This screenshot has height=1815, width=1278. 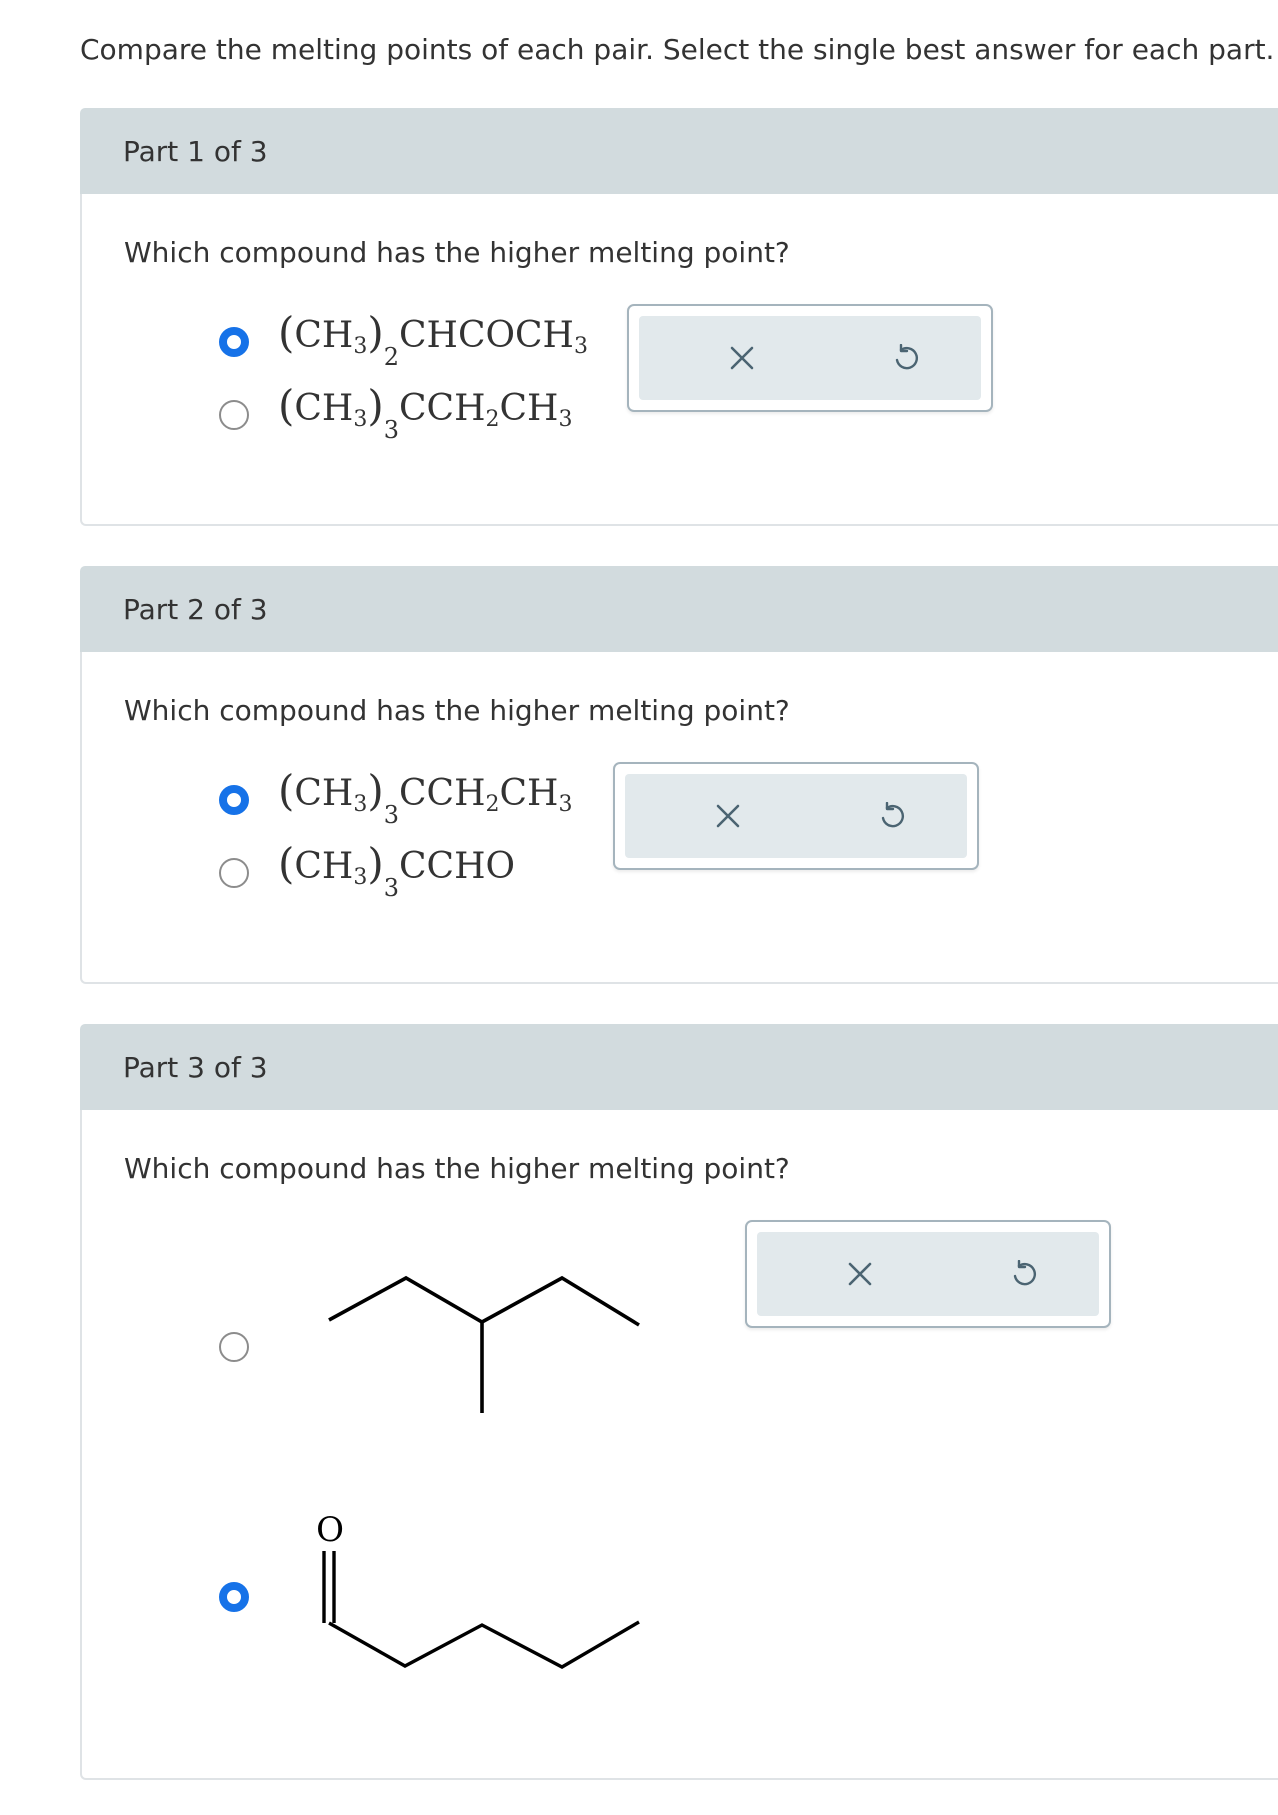 What do you see at coordinates (425, 799) in the screenshot?
I see `part-2-option-1-formula: (CH3)3CCH2CH3` at bounding box center [425, 799].